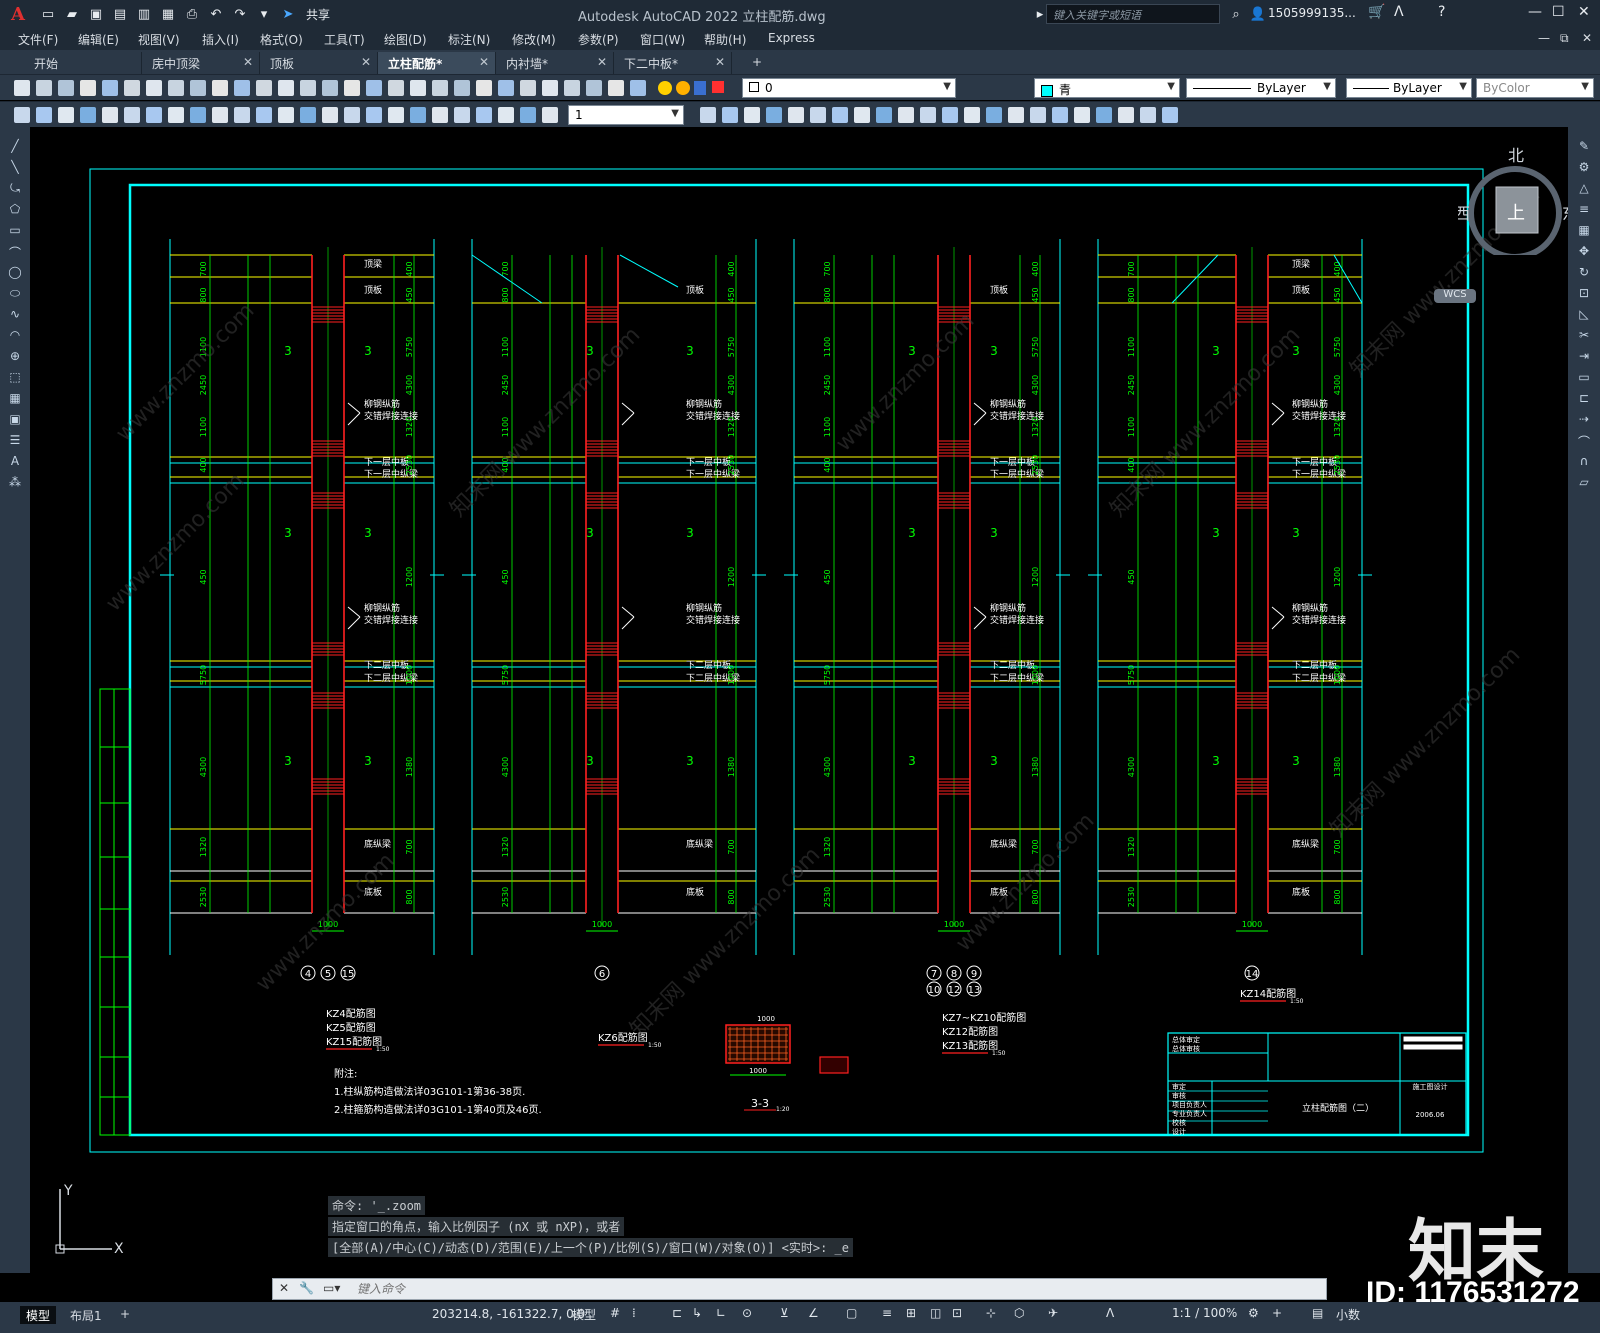 This screenshot has width=1600, height=1333. I want to click on draw-tool-icon: ◯, so click(15, 272).